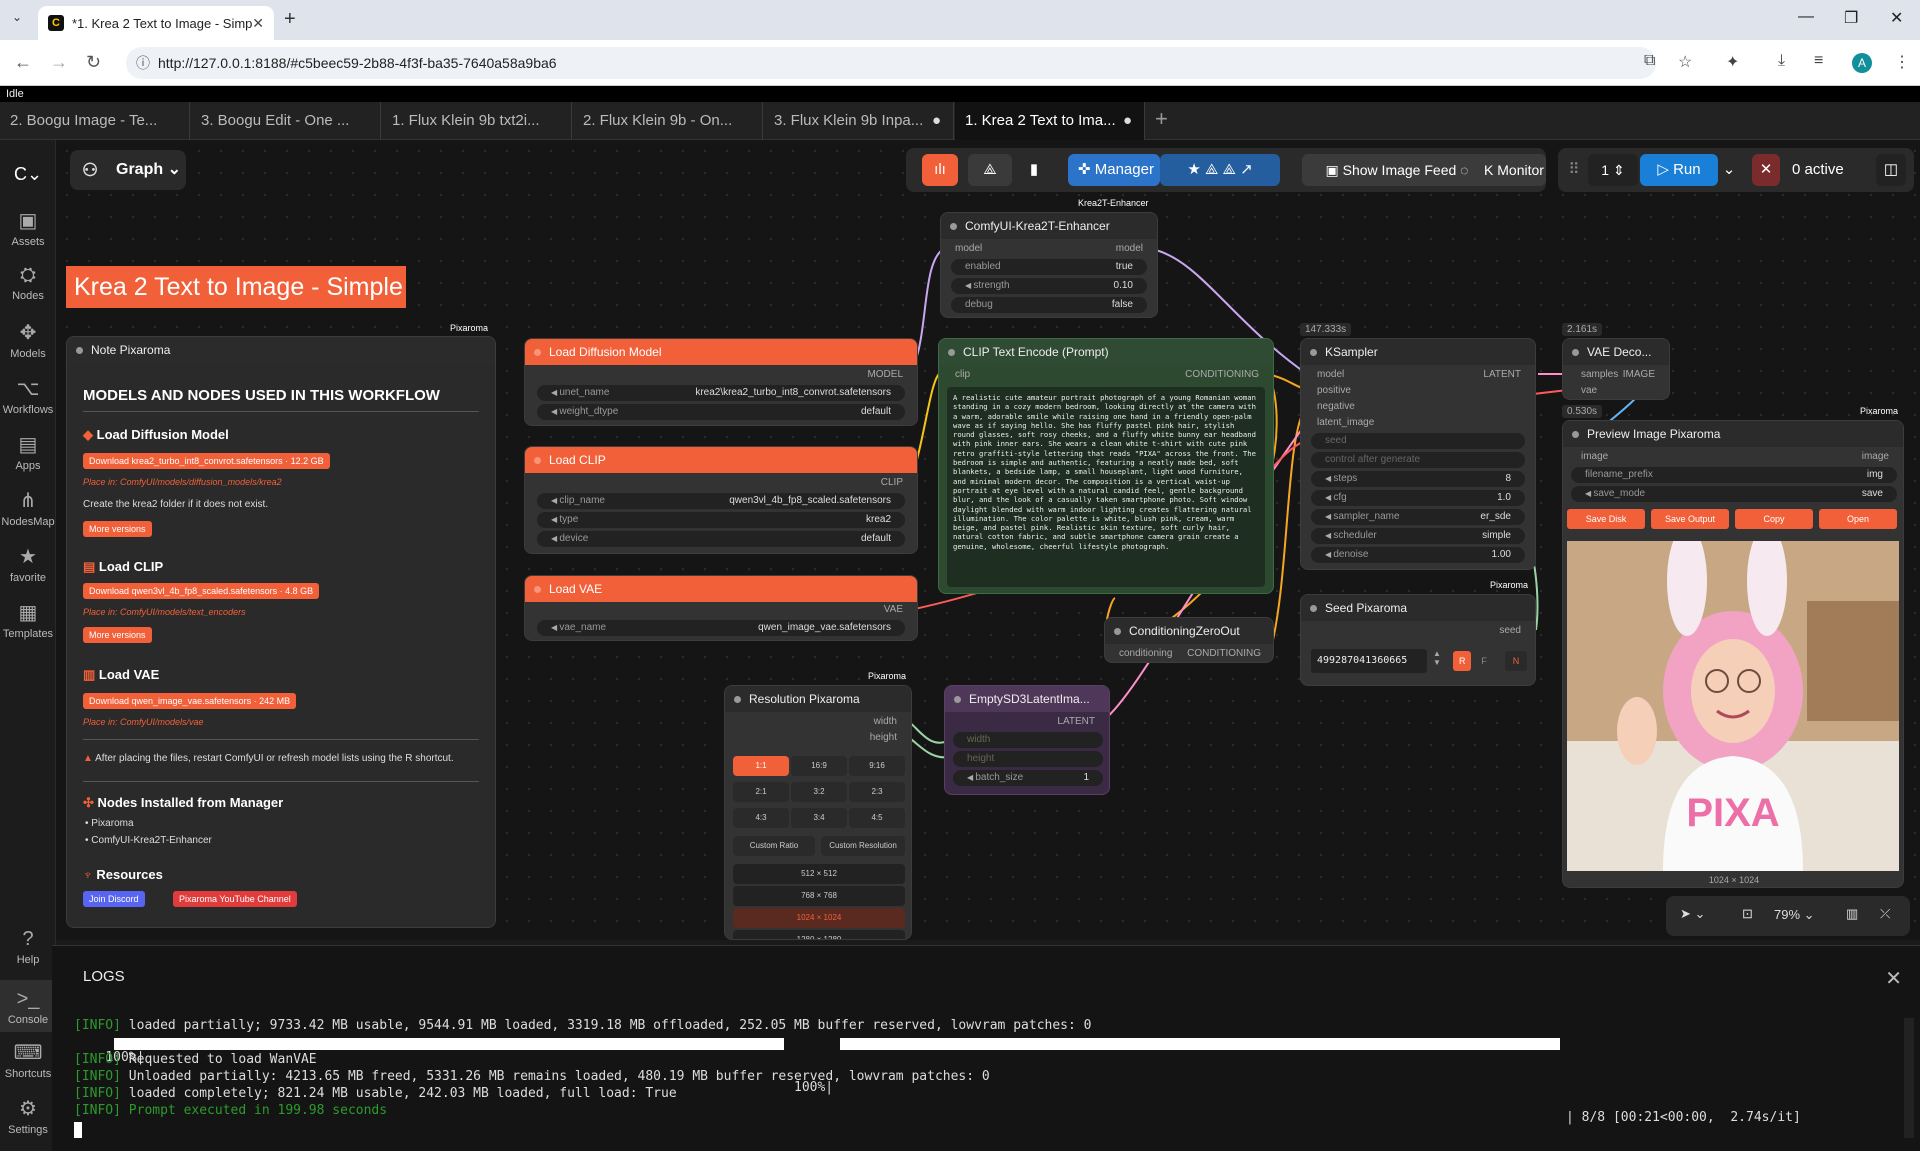  I want to click on denoise-widget: denoise 1.00, so click(1418, 555).